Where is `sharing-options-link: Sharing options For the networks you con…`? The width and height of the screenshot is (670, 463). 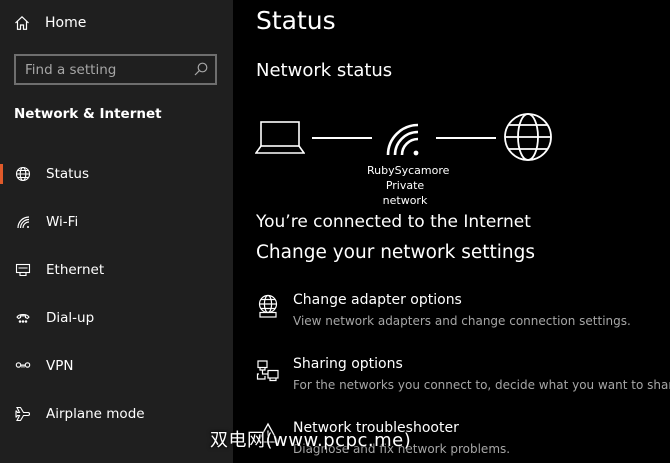 sharing-options-link: Sharing options For the networks you con… is located at coordinates (463, 378).